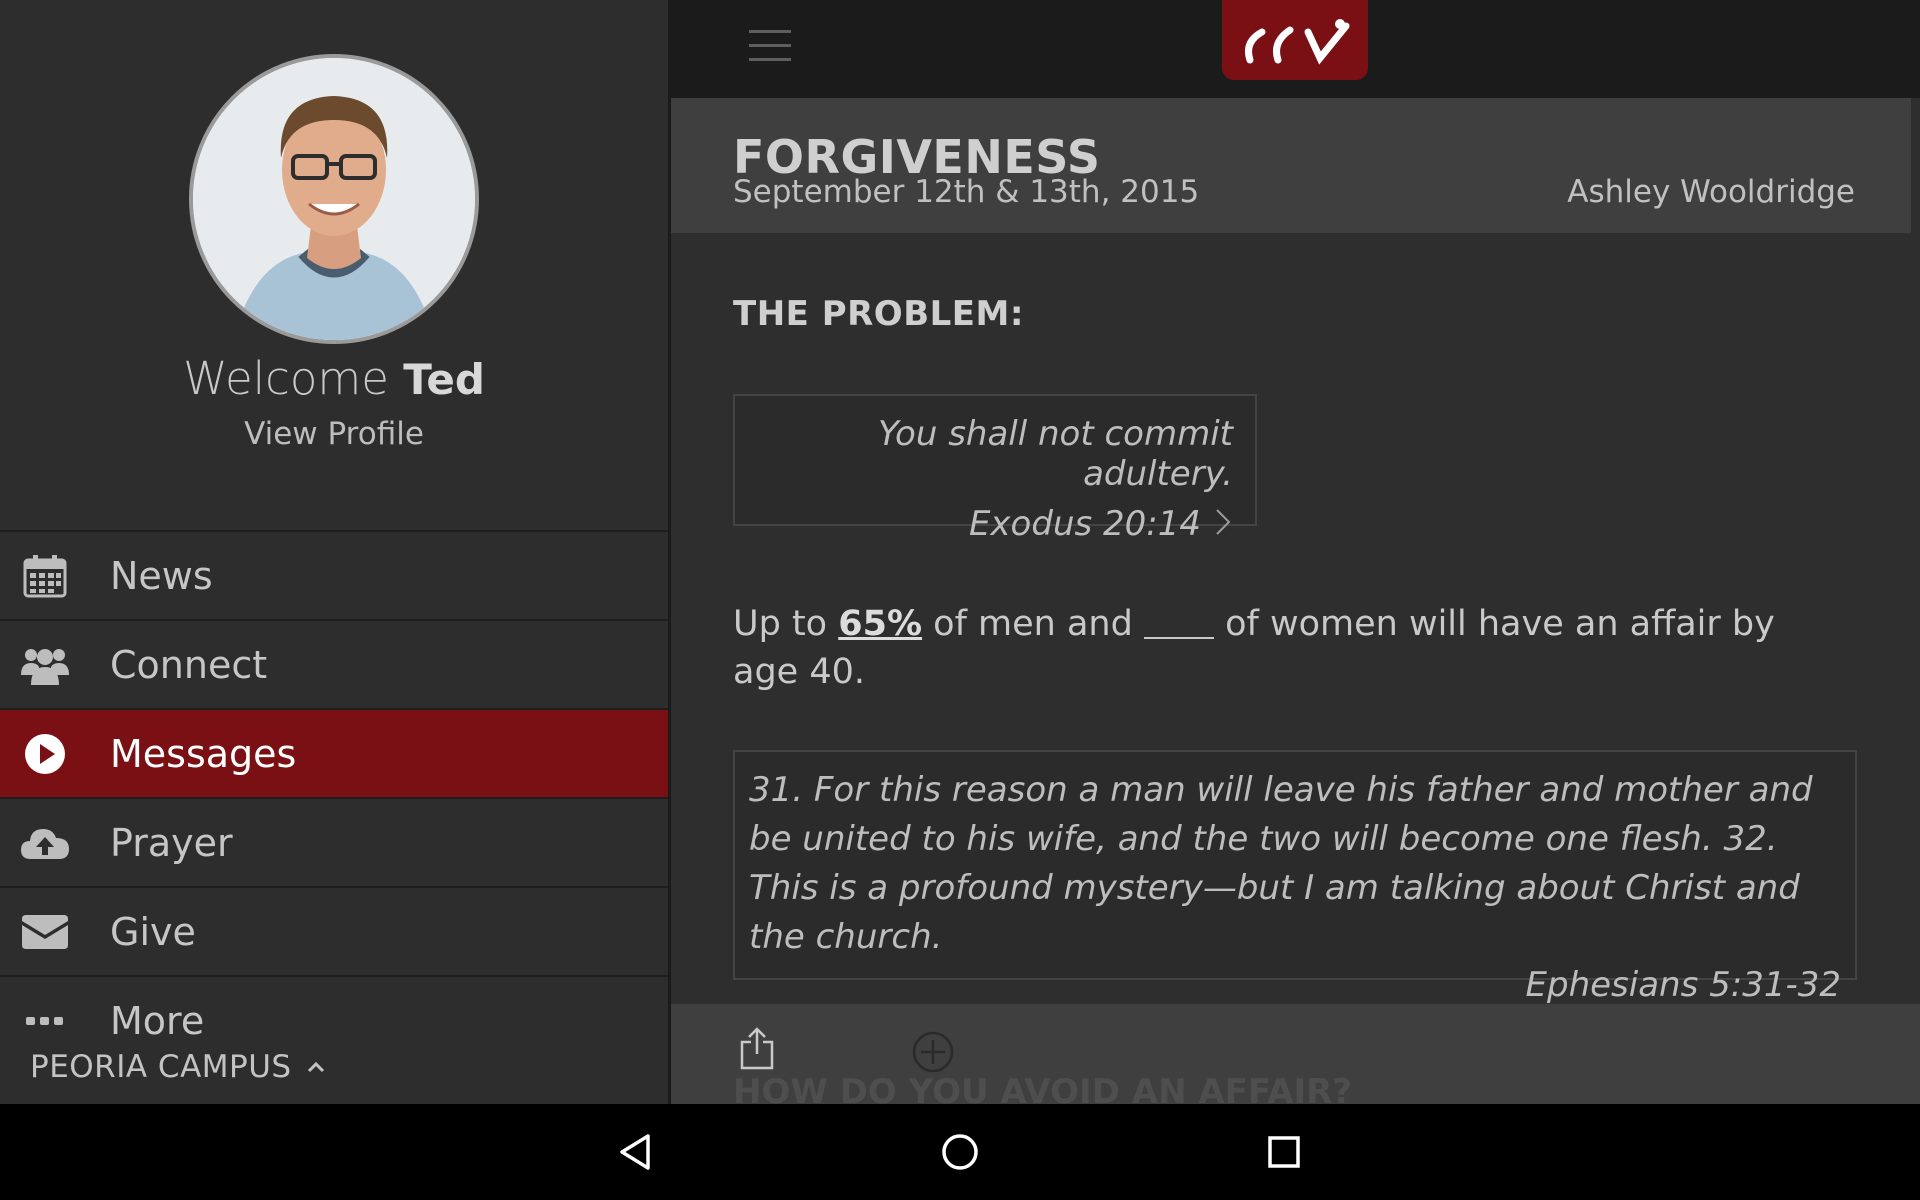  I want to click on filled-blank: 65%, so click(880, 624).